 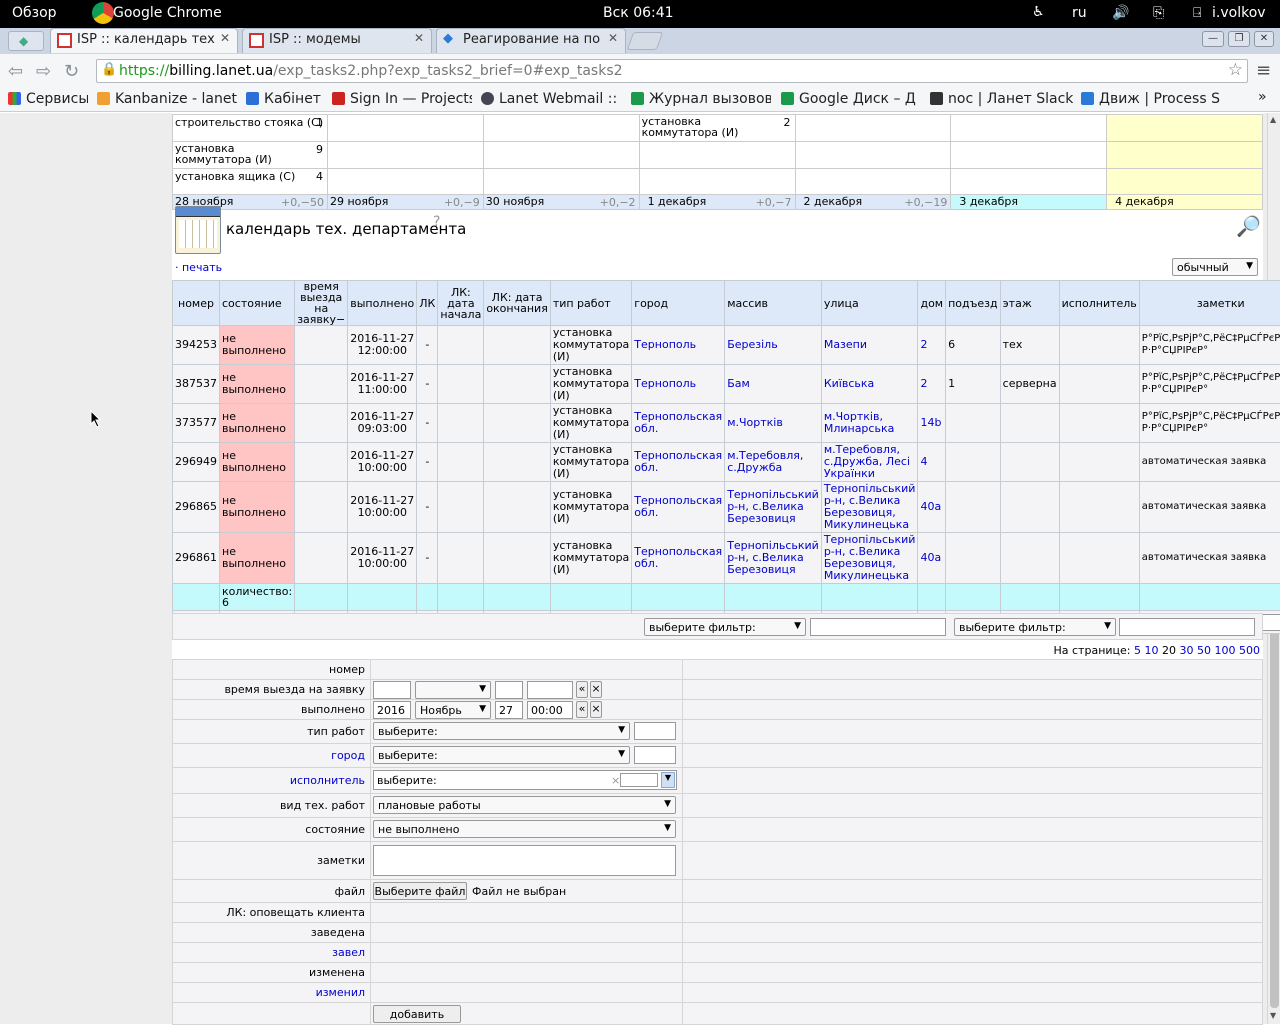 I want to click on state-select: не выполнено, so click(x=524, y=829).